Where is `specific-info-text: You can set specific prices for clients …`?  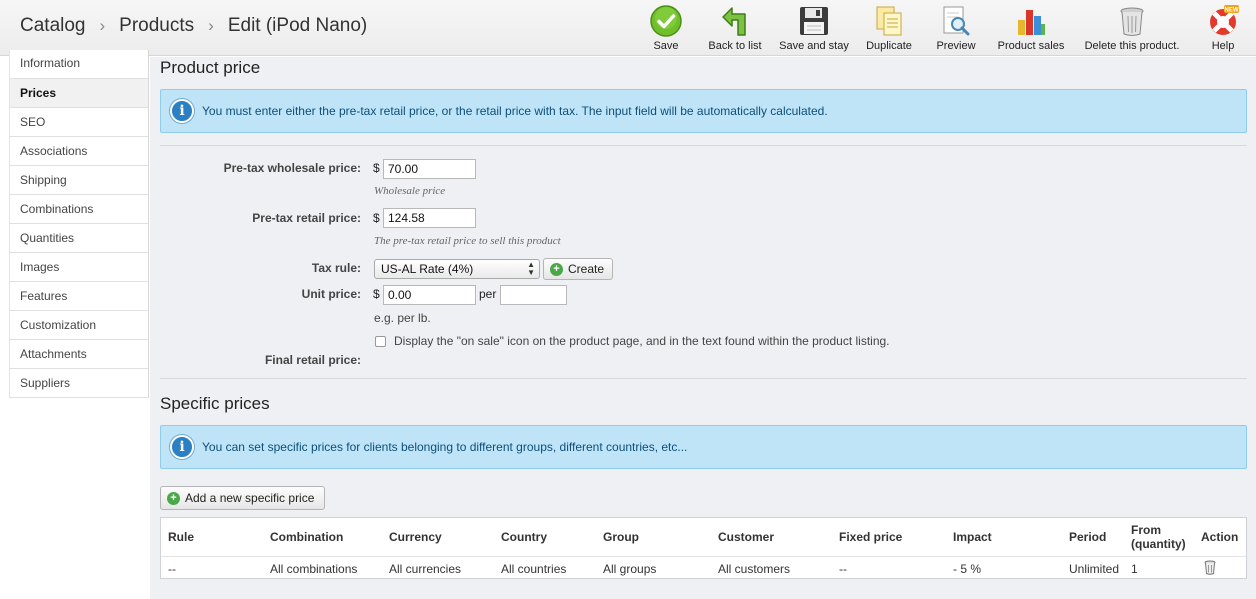 specific-info-text: You can set specific prices for clients … is located at coordinates (445, 447).